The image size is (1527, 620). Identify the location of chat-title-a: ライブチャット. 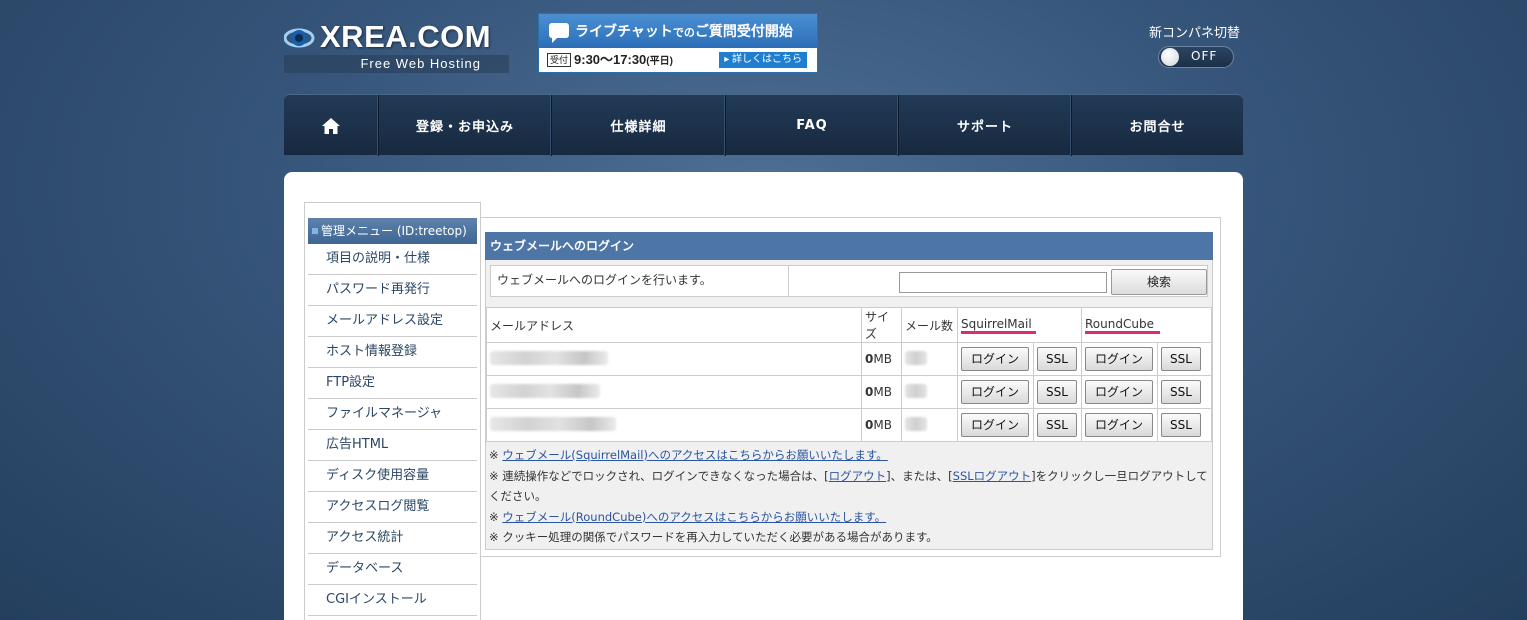
(624, 31).